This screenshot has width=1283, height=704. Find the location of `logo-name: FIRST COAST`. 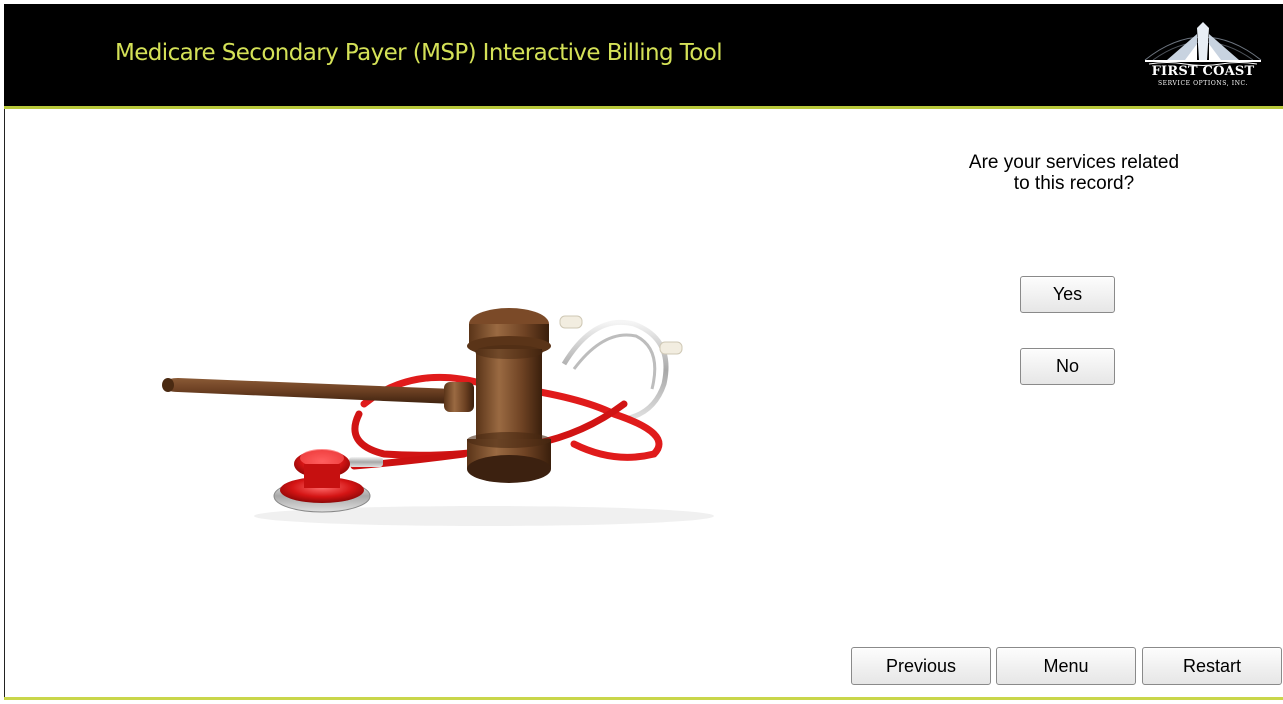

logo-name: FIRST COAST is located at coordinates (1203, 71).